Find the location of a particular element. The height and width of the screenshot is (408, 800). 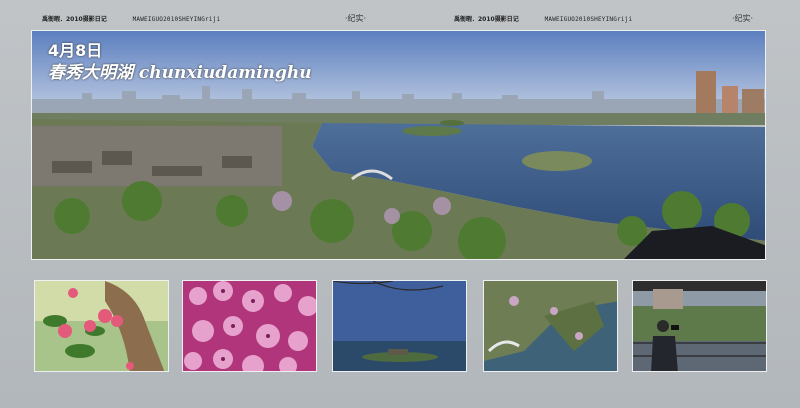

header-right-code: MAWEIGUO2010SHEYINGriji is located at coordinates (588, 19).